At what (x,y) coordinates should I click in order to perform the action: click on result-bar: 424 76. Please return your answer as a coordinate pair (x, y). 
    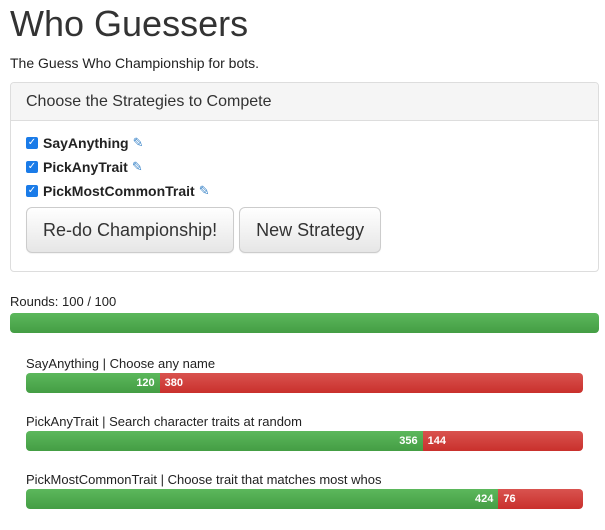
    Looking at the image, I should click on (304, 499).